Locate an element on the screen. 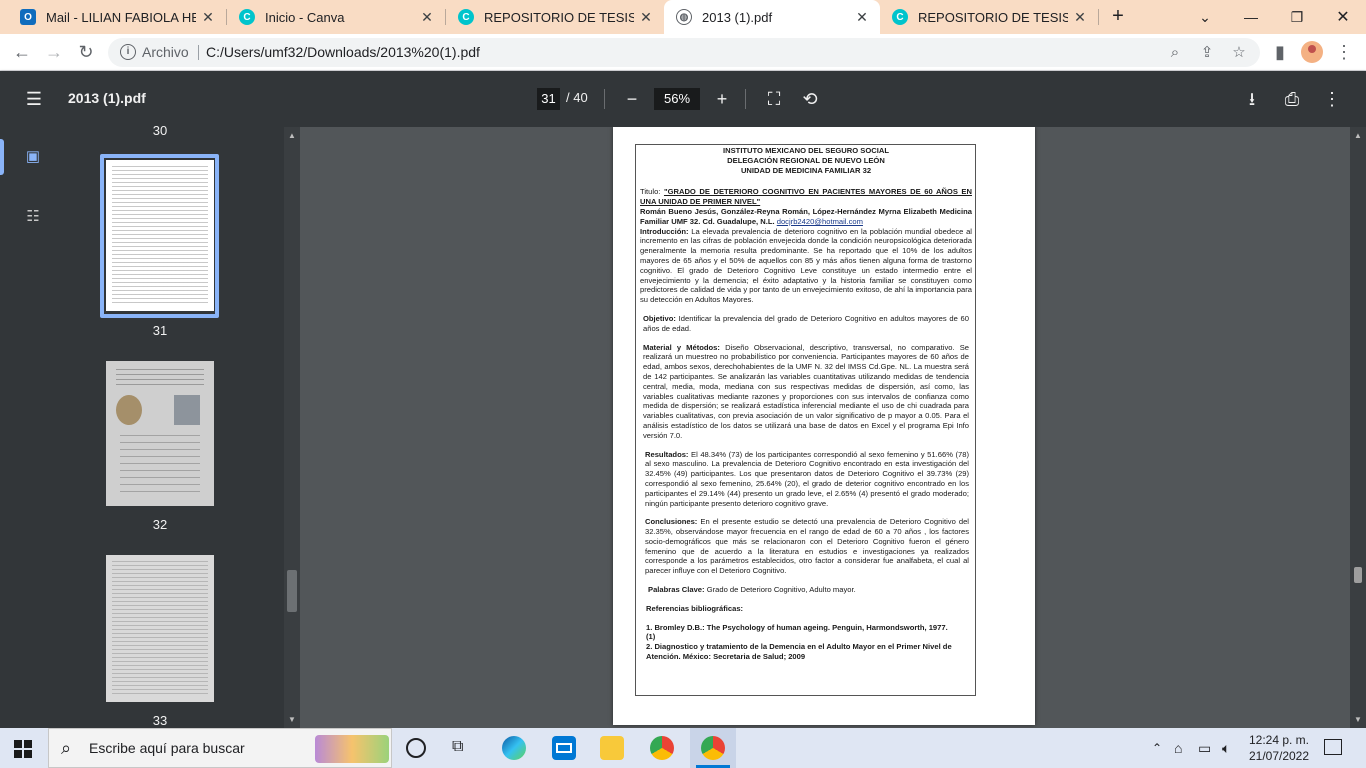 The image size is (1366, 768). minimize-button: — is located at coordinates (1251, 17).